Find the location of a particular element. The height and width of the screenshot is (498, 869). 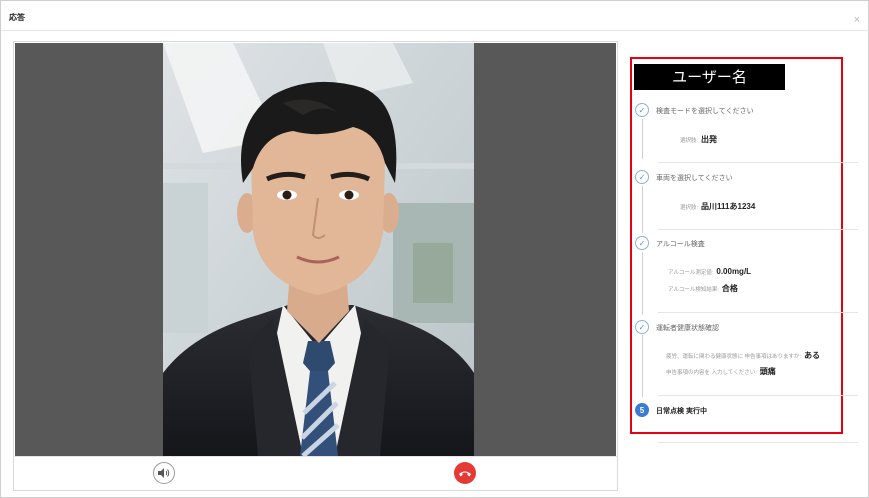

field-value: 品川111あ1234 is located at coordinates (728, 206).